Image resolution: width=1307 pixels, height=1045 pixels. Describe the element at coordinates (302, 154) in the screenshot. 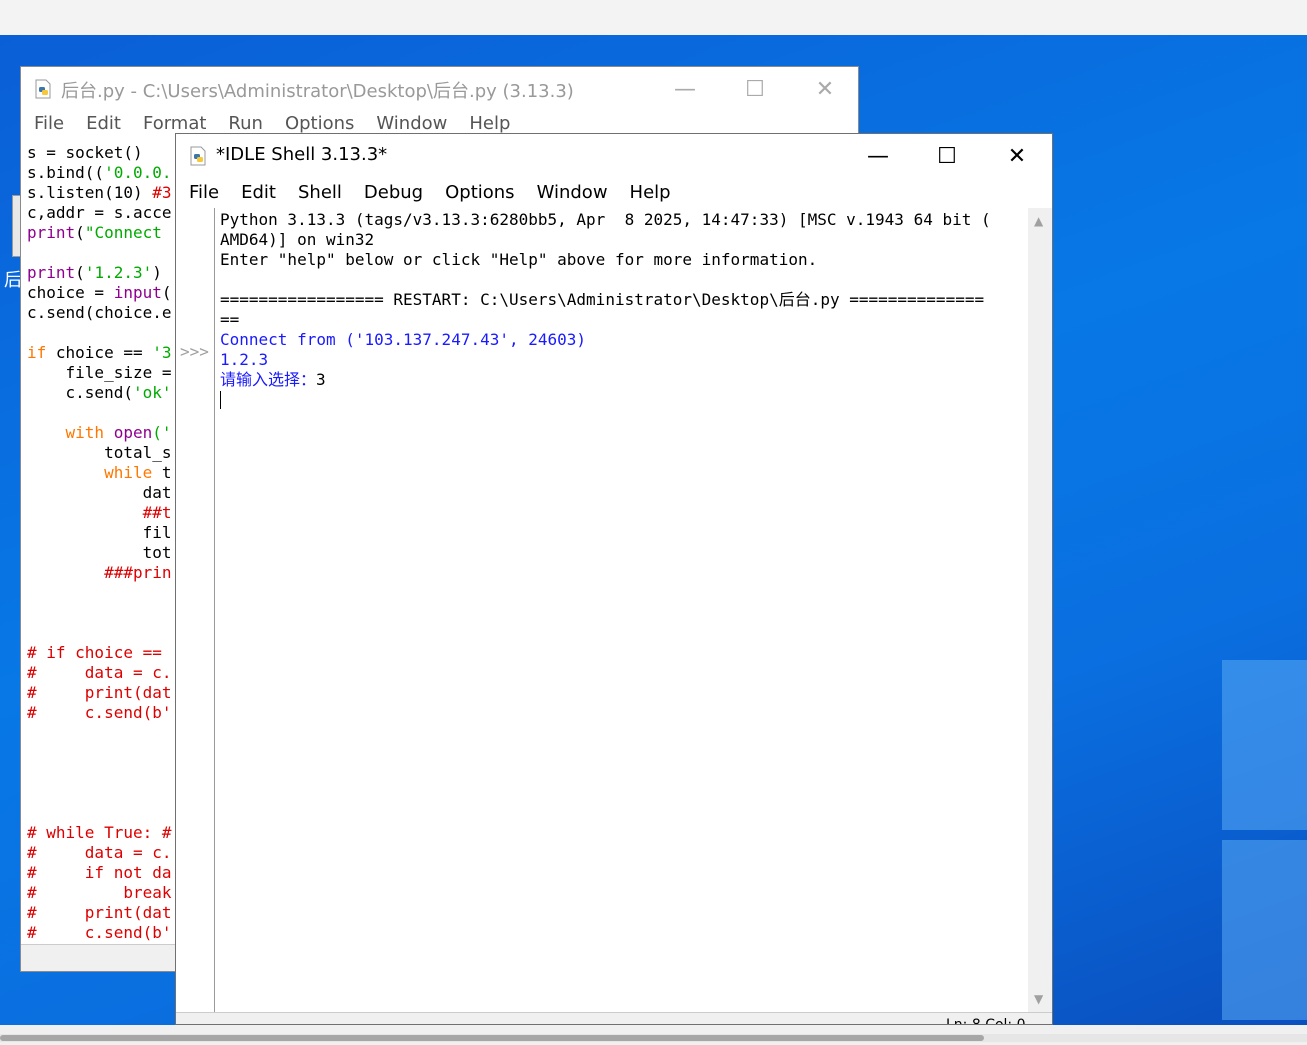

I see `shell-title: *IDLE Shell 3.13.3*` at that location.